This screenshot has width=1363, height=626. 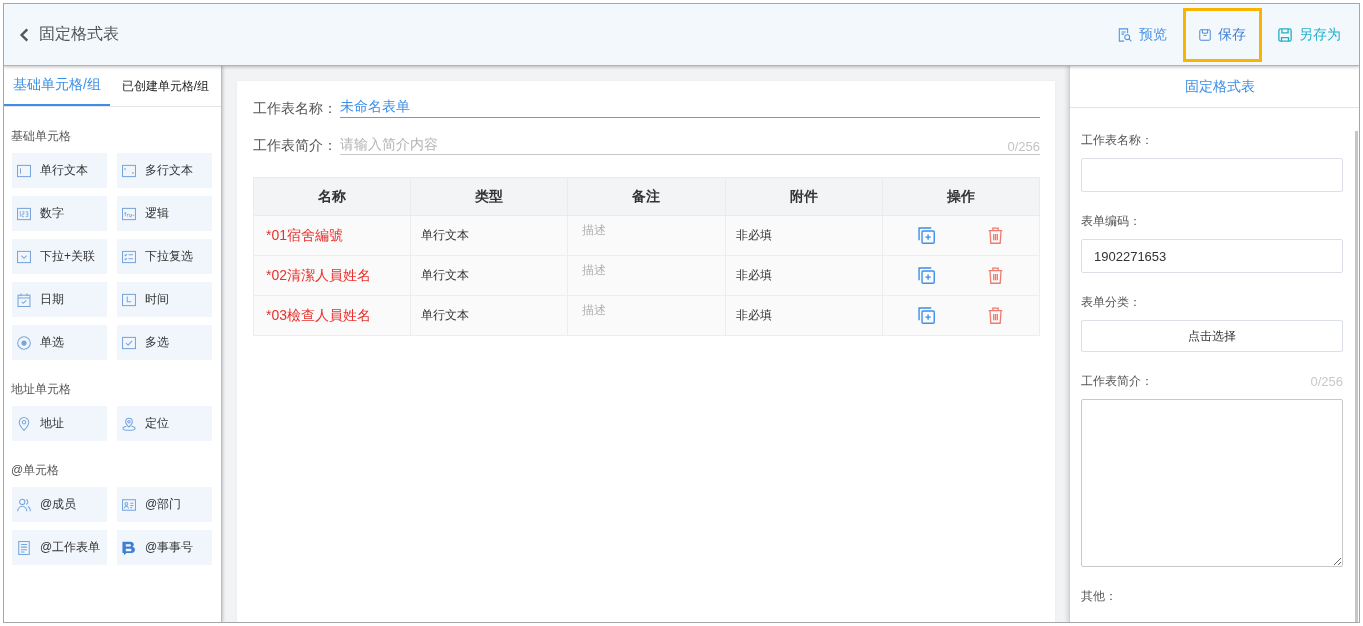 What do you see at coordinates (165, 86) in the screenshot?
I see `sidebar-tab: 已创建单元格/组` at bounding box center [165, 86].